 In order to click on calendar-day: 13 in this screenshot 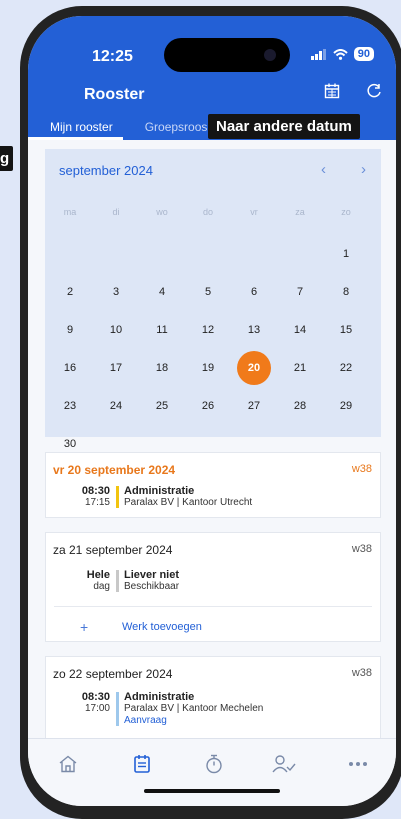, I will do `click(254, 330)`.